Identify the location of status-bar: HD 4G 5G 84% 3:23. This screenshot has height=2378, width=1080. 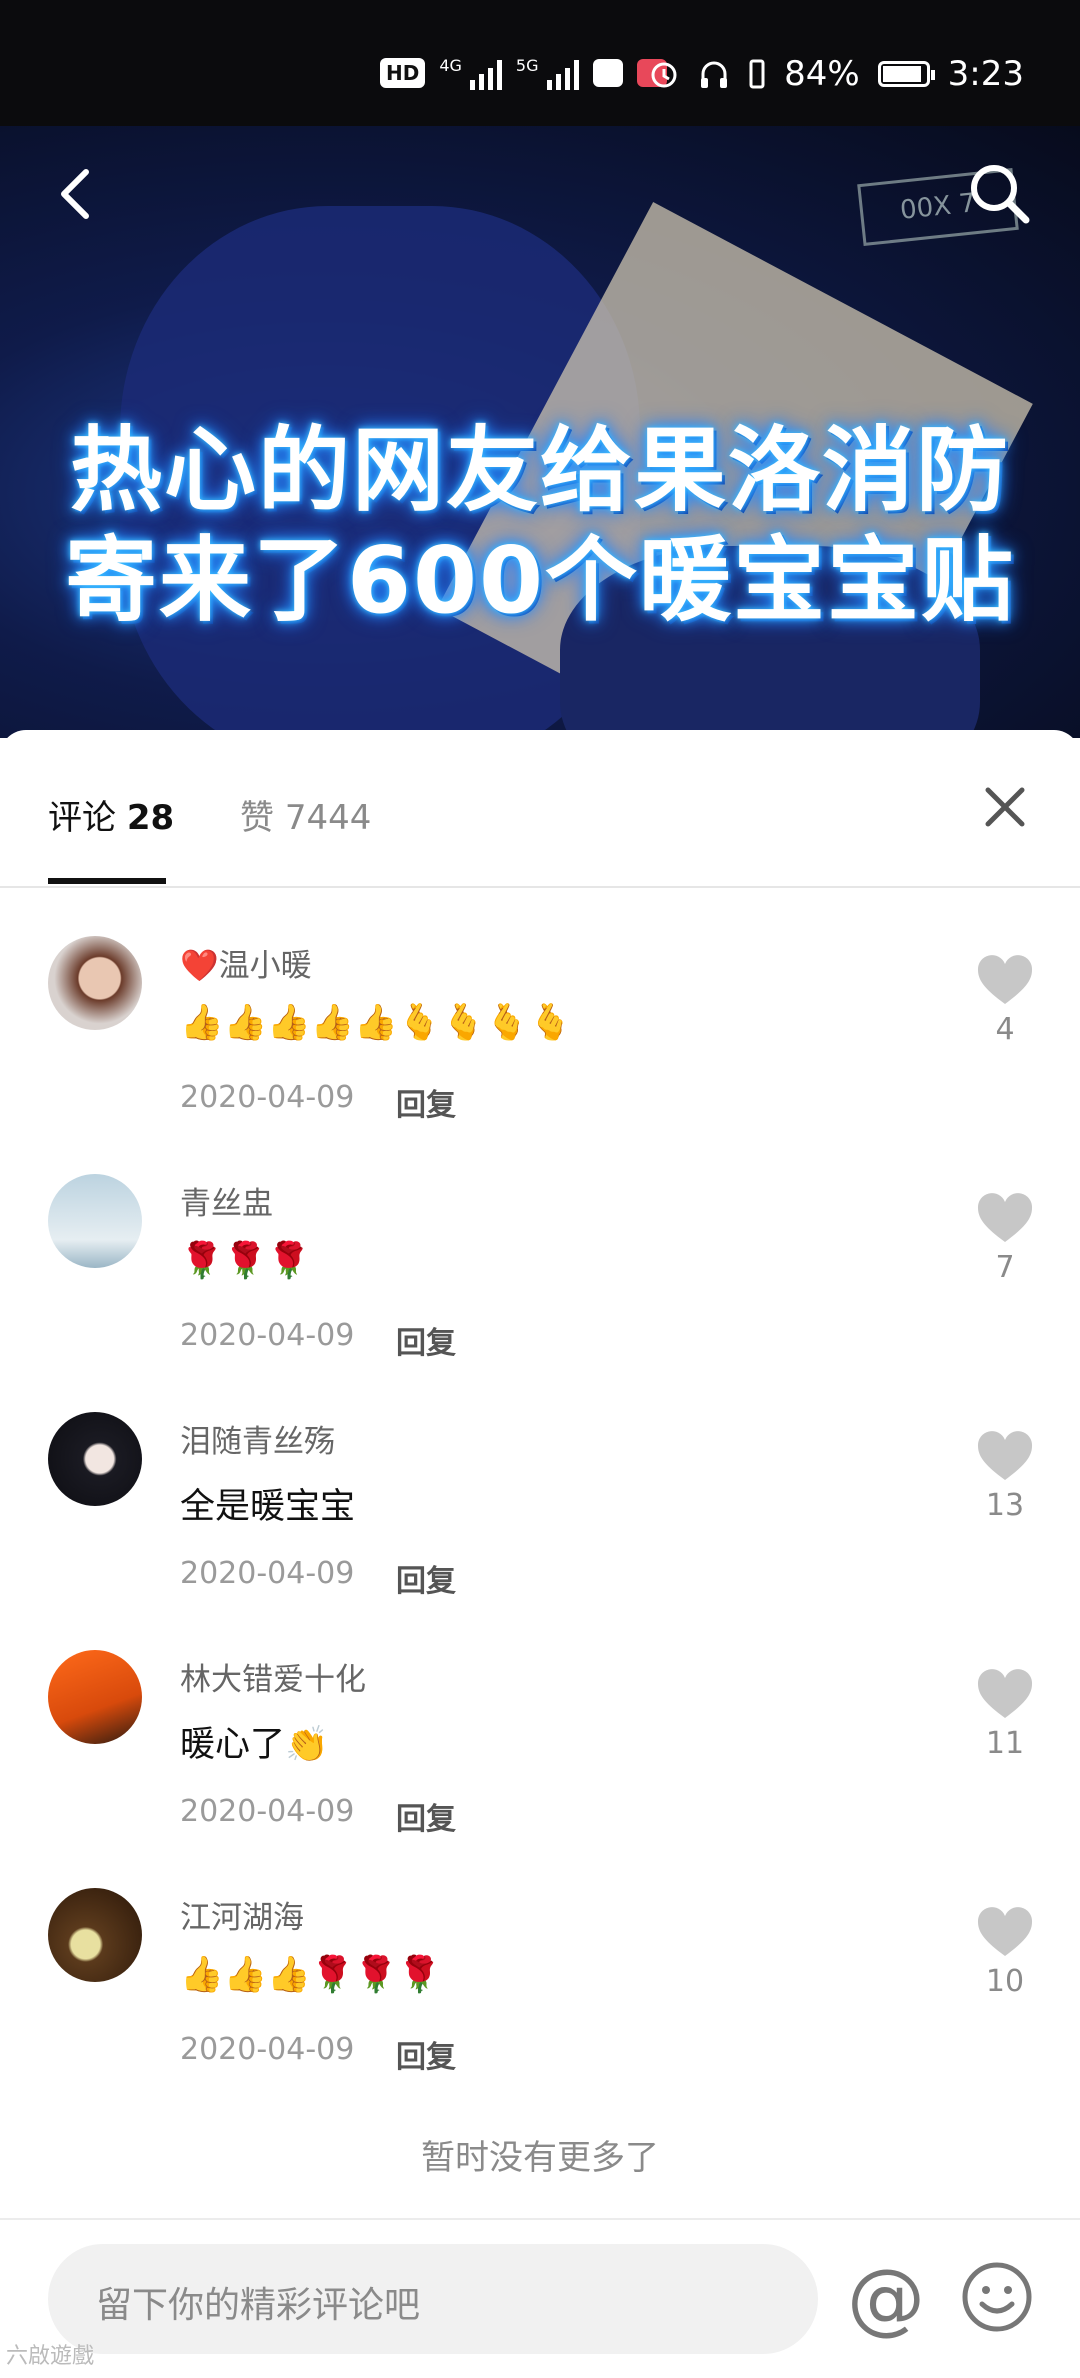
(540, 63).